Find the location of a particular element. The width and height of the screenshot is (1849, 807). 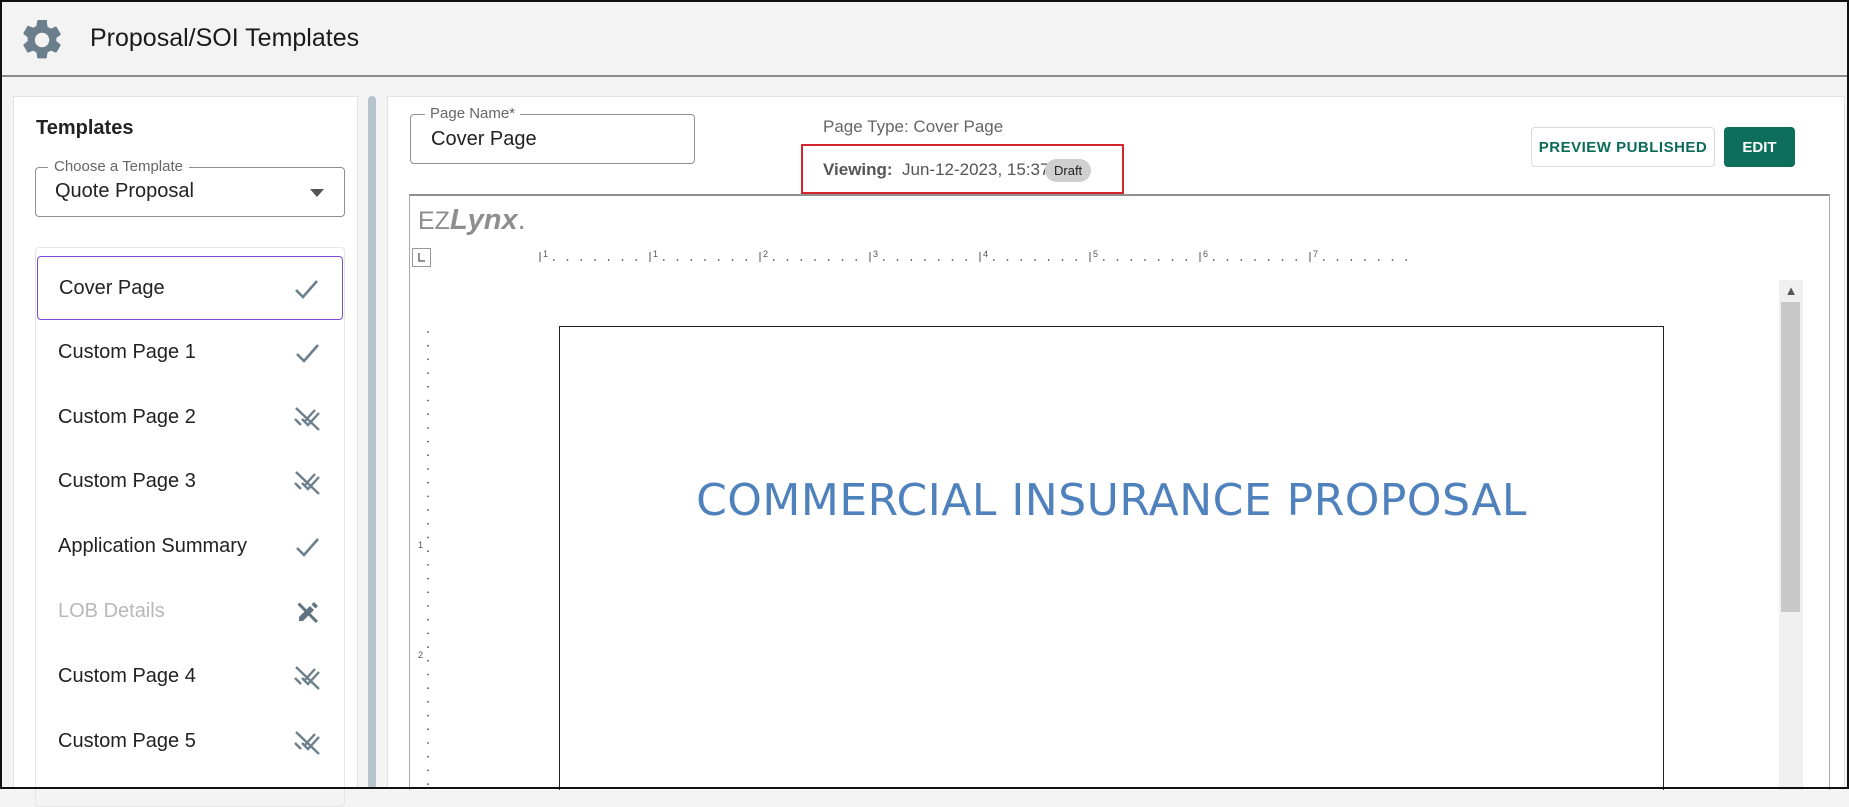

list-item: Application Summary is located at coordinates (190, 547).